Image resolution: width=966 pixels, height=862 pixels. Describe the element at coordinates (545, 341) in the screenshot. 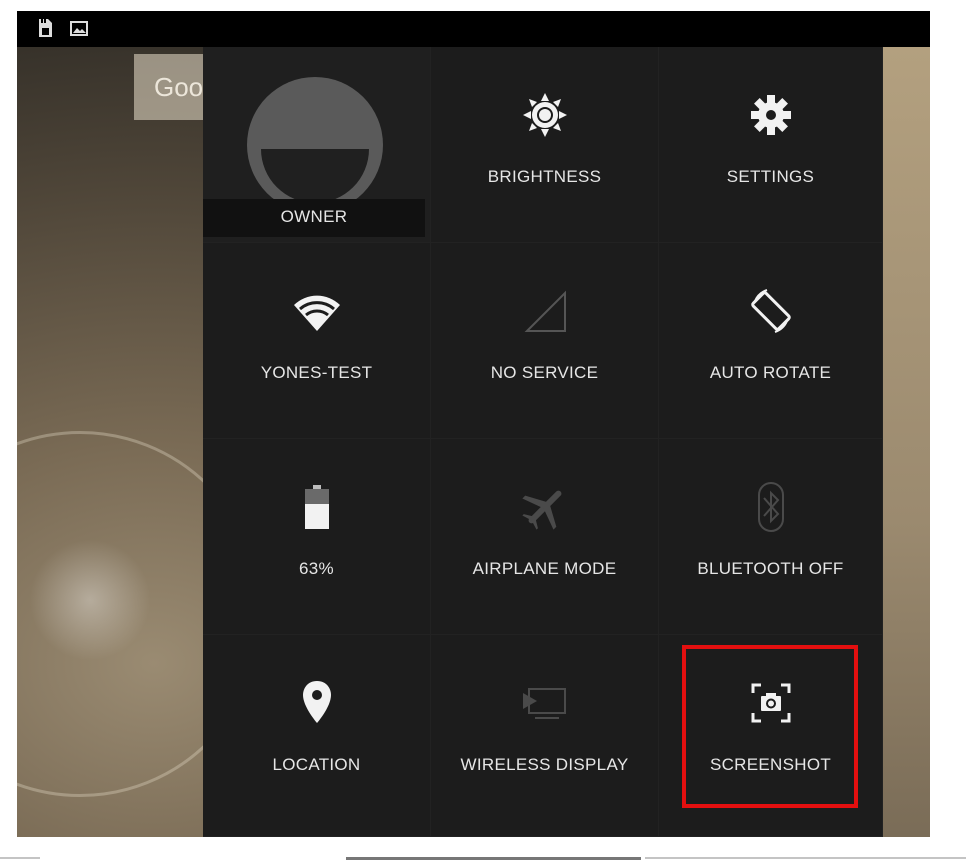

I see `tile-mobile-data: NO SERVICE` at that location.